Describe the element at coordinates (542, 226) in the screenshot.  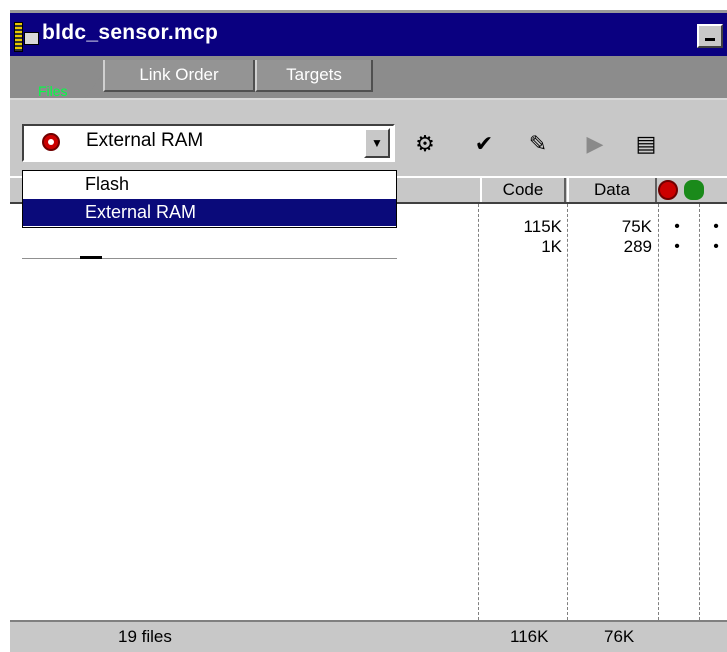
I see `row-code-size: 115K` at that location.